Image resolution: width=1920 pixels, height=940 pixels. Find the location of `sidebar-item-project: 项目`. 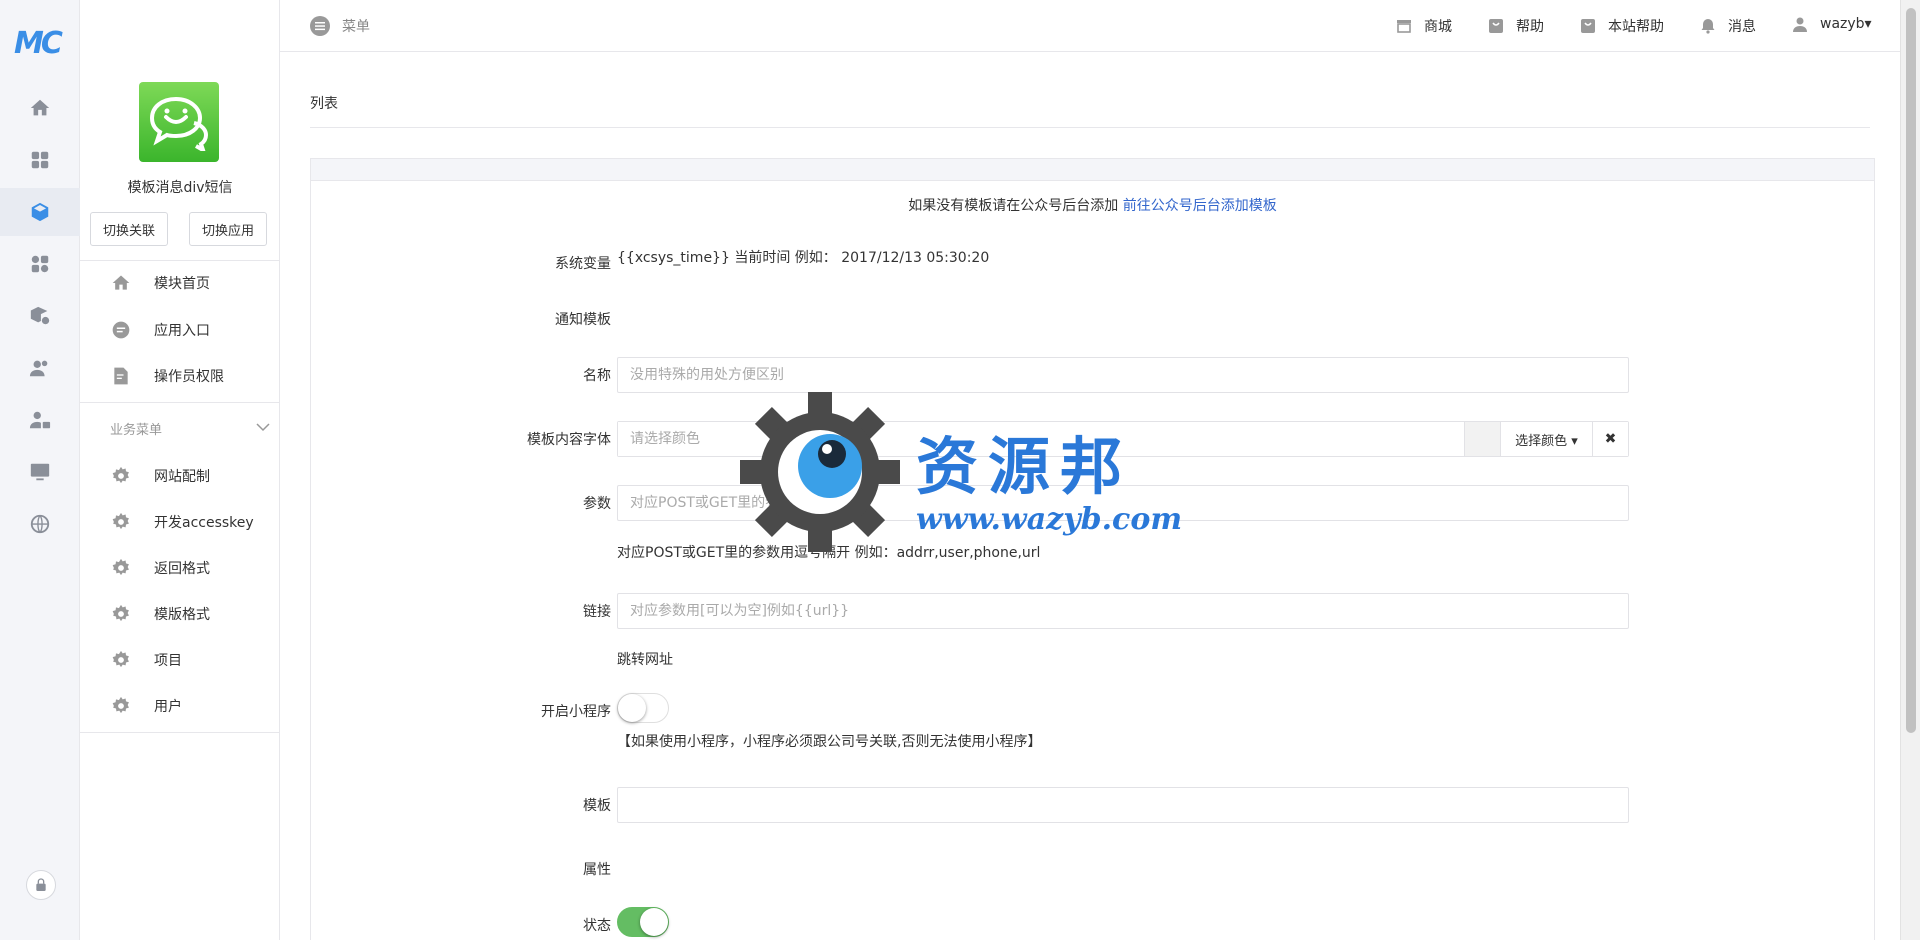

sidebar-item-project: 项目 is located at coordinates (180, 660).